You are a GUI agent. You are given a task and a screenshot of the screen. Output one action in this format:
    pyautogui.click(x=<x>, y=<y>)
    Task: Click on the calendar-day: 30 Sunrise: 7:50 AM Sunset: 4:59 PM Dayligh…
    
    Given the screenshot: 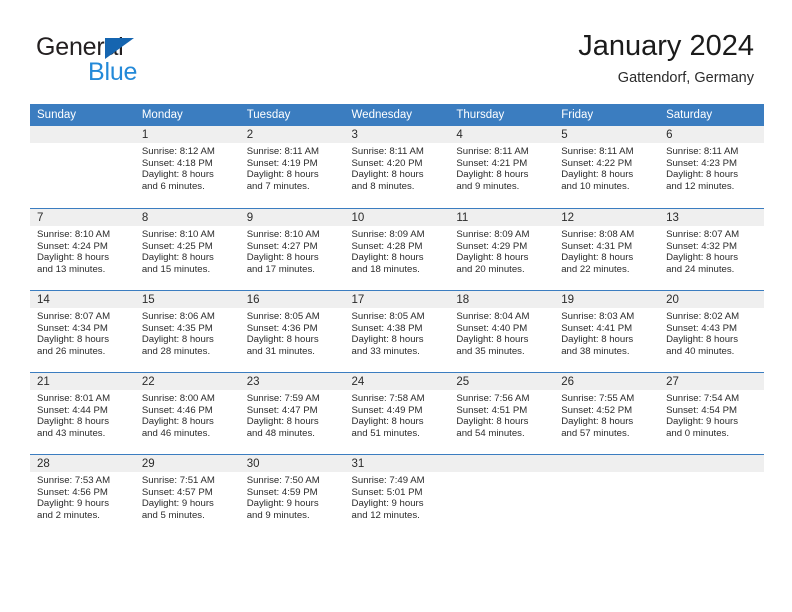 What is the action you would take?
    pyautogui.click(x=292, y=495)
    